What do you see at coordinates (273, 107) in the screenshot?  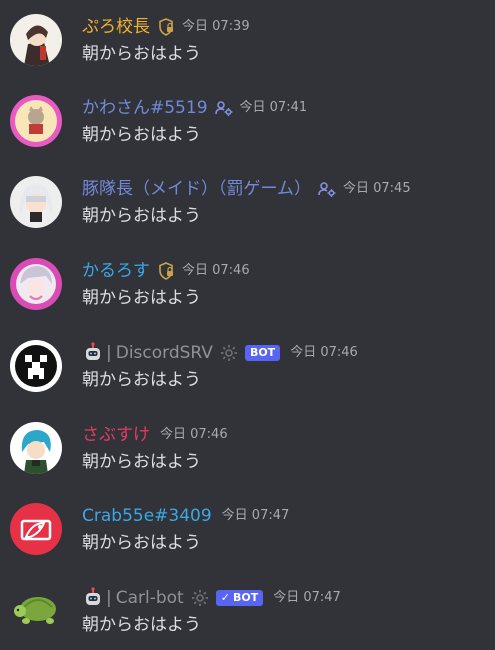 I see `timestamp: 今日 07:41` at bounding box center [273, 107].